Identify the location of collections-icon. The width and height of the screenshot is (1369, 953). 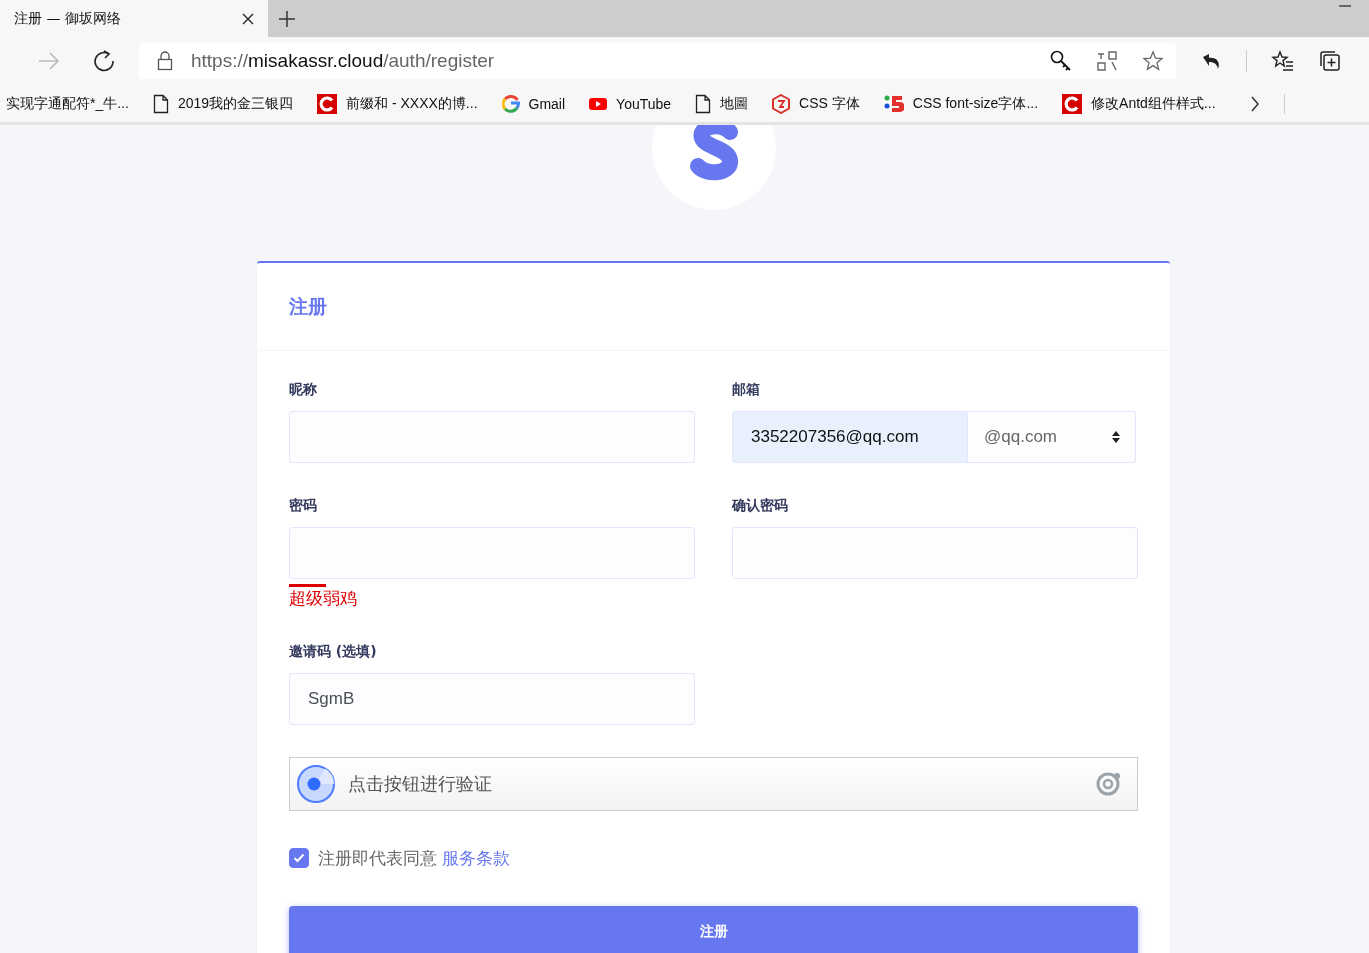
(1330, 61).